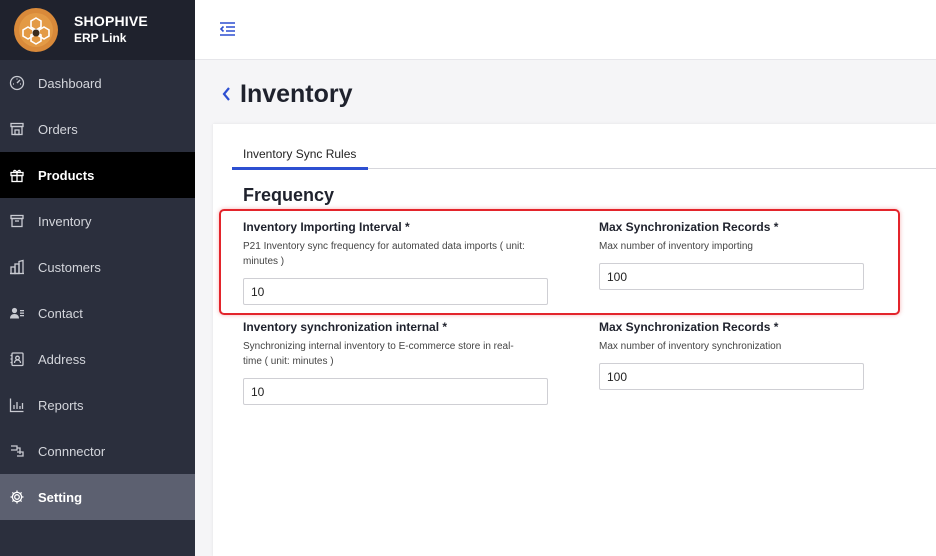  What do you see at coordinates (70, 83) in the screenshot?
I see `sidebar-item-label: Dashboard` at bounding box center [70, 83].